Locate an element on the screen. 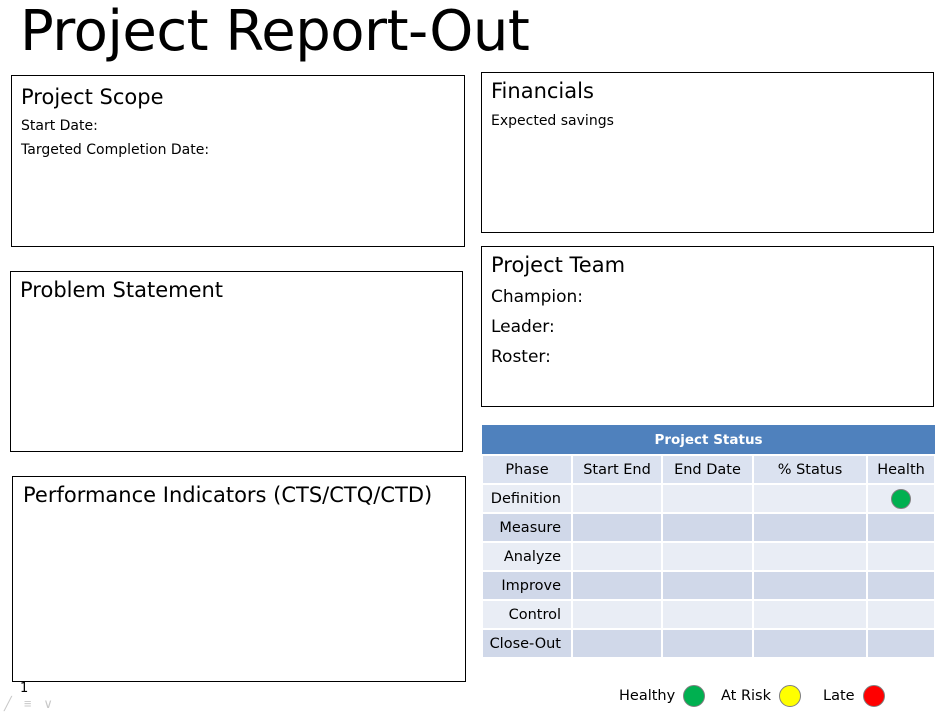 The image size is (946, 715). table-header-row: Phase Start End End Date % Status Health is located at coordinates (709, 469).